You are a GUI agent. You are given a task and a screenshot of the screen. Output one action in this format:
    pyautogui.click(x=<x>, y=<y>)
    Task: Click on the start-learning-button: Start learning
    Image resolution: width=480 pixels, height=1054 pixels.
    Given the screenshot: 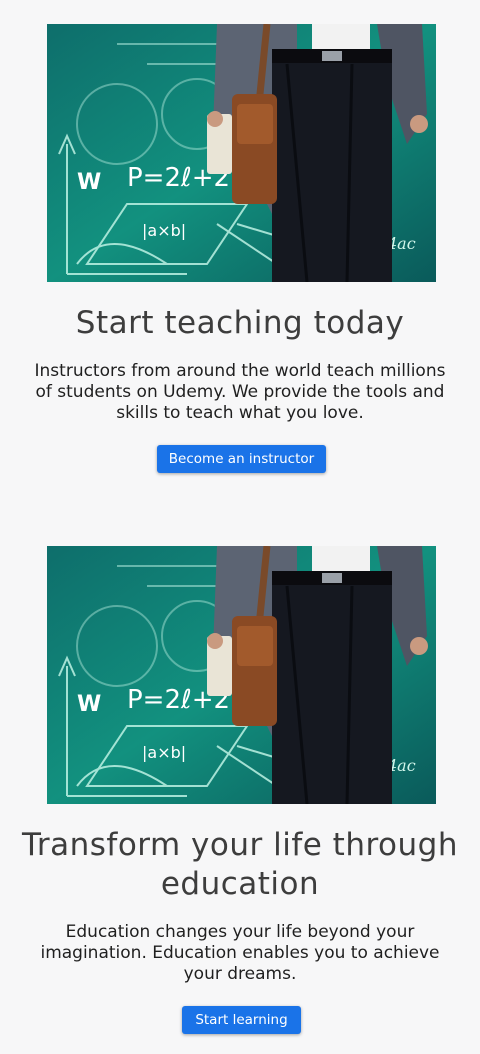 What is the action you would take?
    pyautogui.click(x=241, y=1020)
    